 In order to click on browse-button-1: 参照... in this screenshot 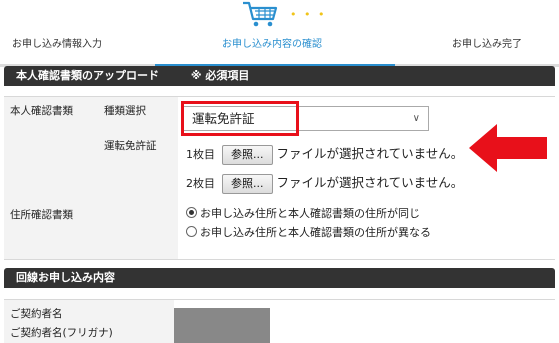, I will do `click(247, 155)`.